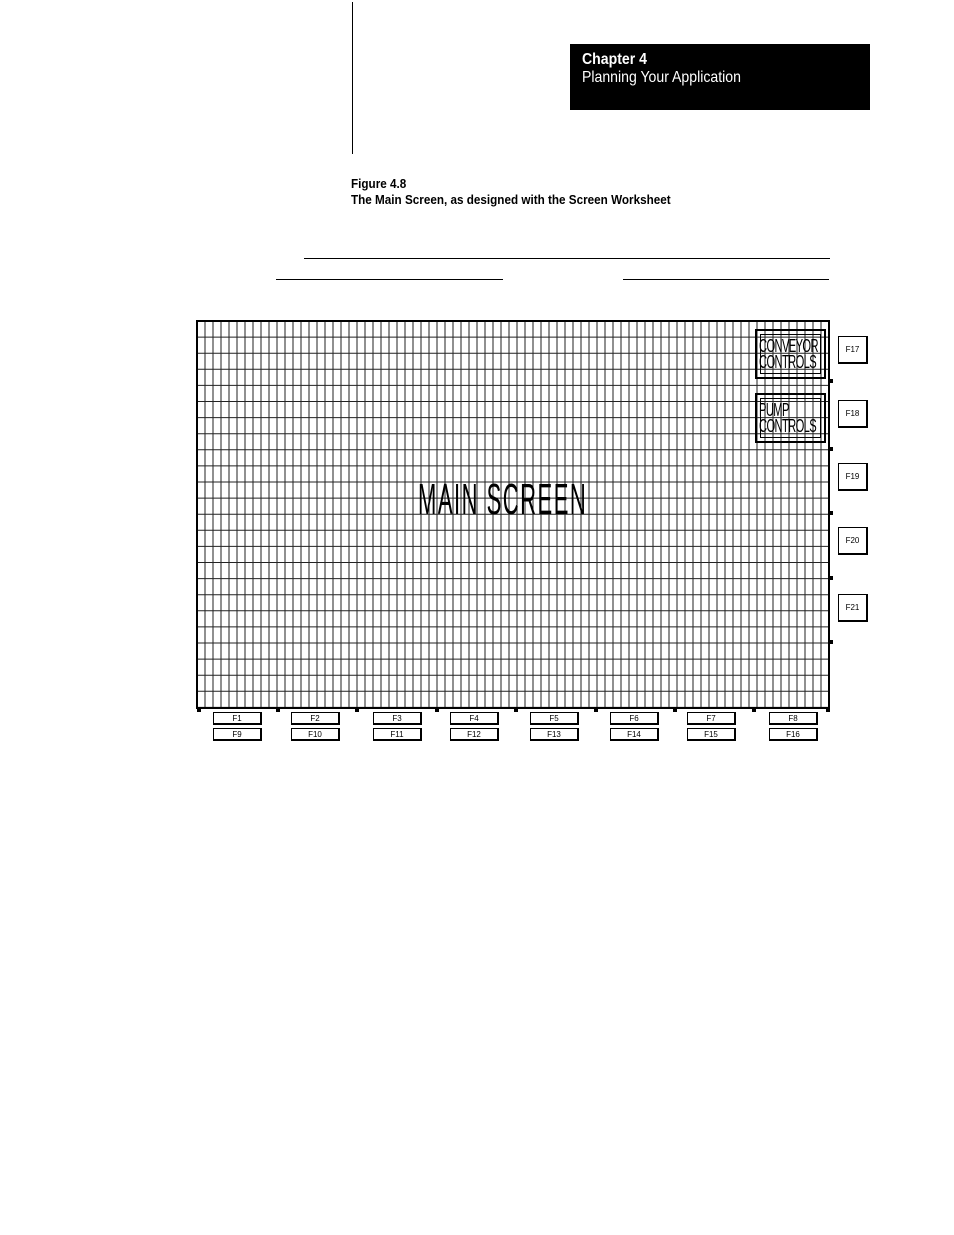 Image resolution: width=954 pixels, height=1235 pixels. Describe the element at coordinates (793, 734) in the screenshot. I see `f16-key: F16` at that location.